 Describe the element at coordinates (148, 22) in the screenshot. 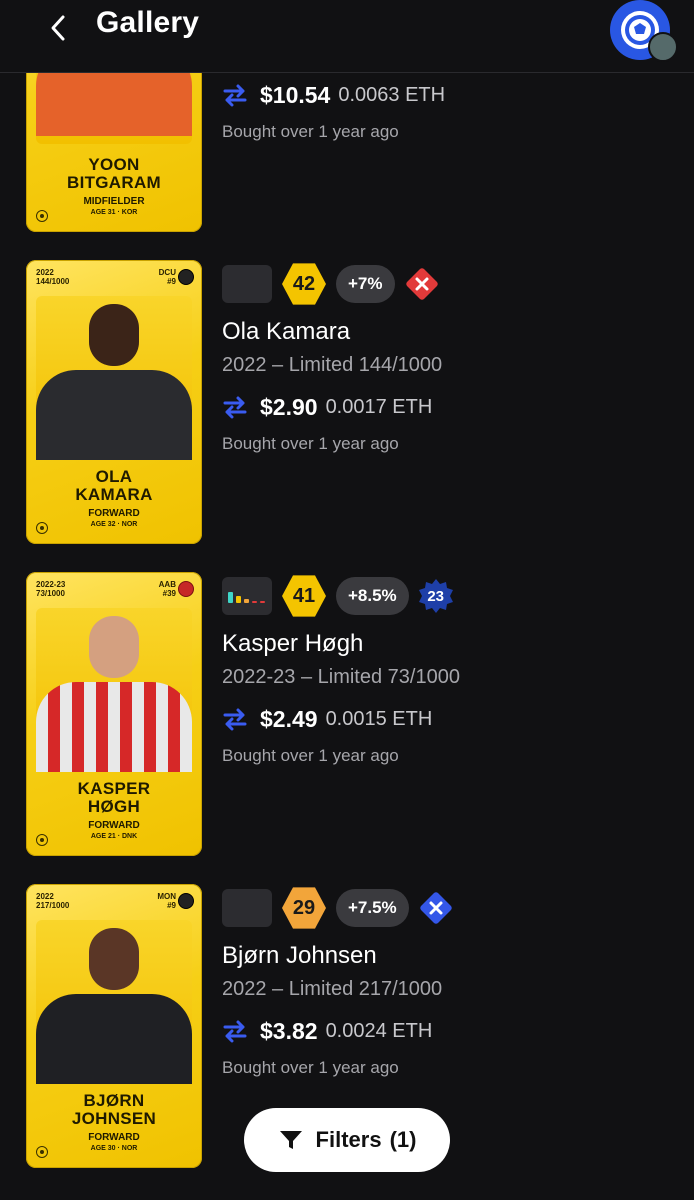

I see `page-title: Gallery` at that location.